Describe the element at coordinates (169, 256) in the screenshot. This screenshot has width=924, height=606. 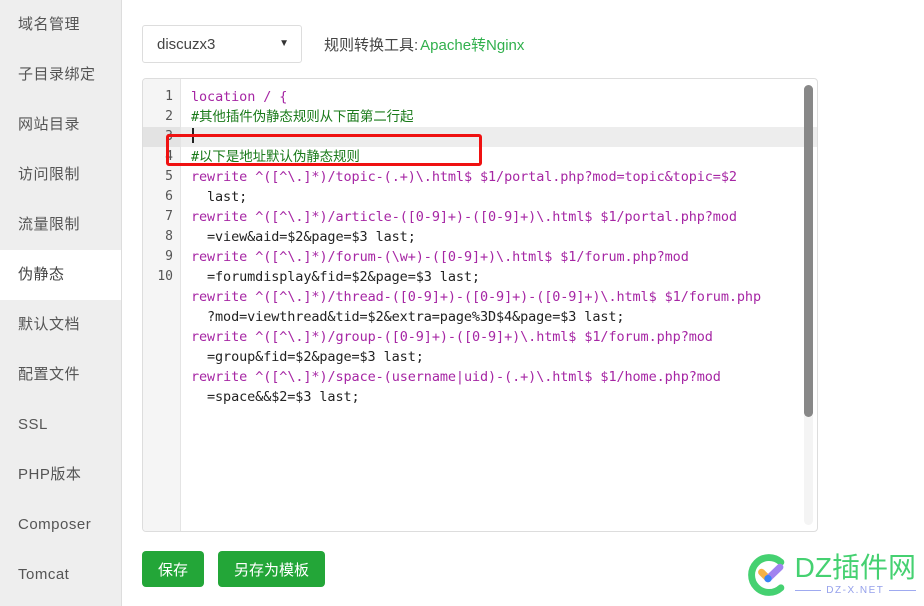
I see `line-number: 9` at that location.